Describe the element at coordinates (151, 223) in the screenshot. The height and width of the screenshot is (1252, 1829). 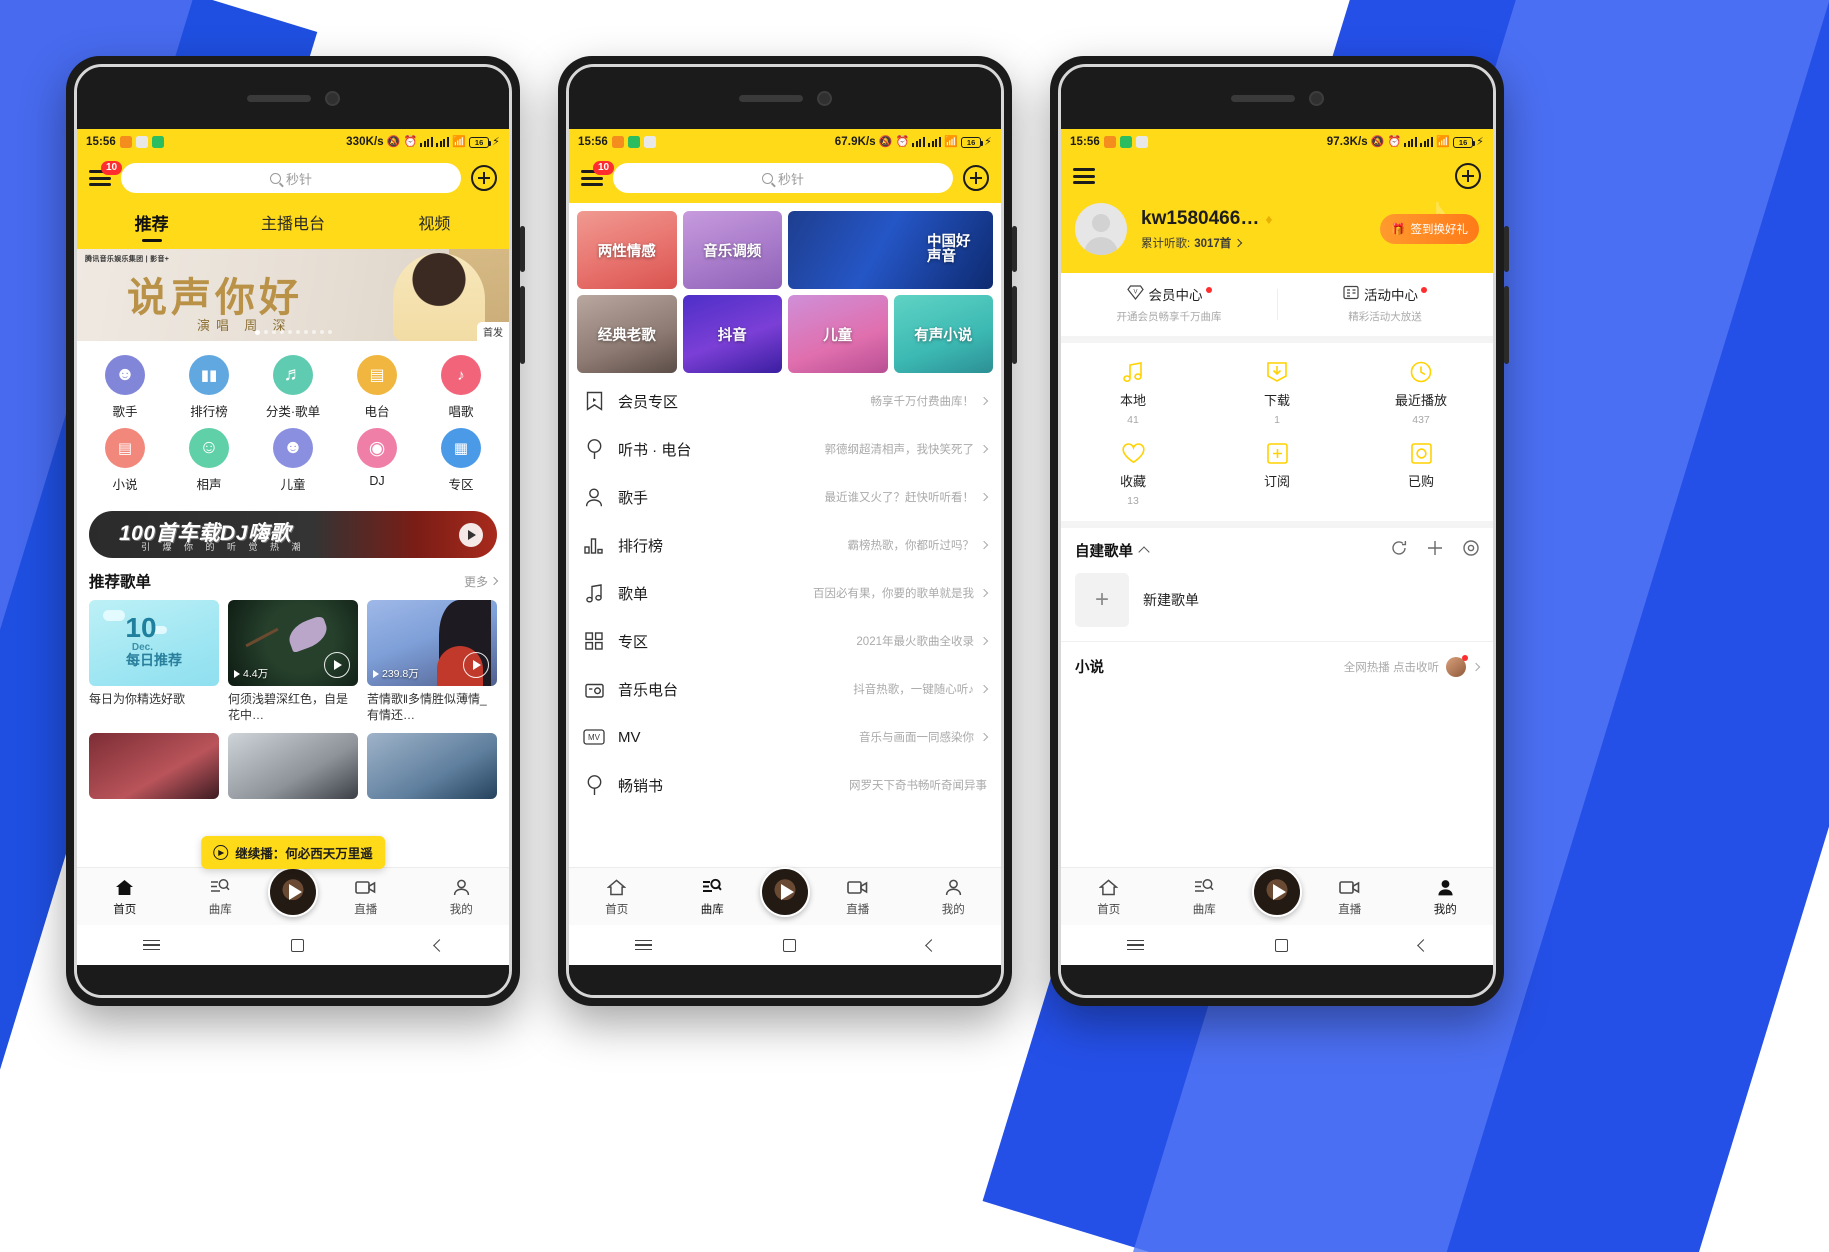
I see `tab-recommend: 推荐` at that location.